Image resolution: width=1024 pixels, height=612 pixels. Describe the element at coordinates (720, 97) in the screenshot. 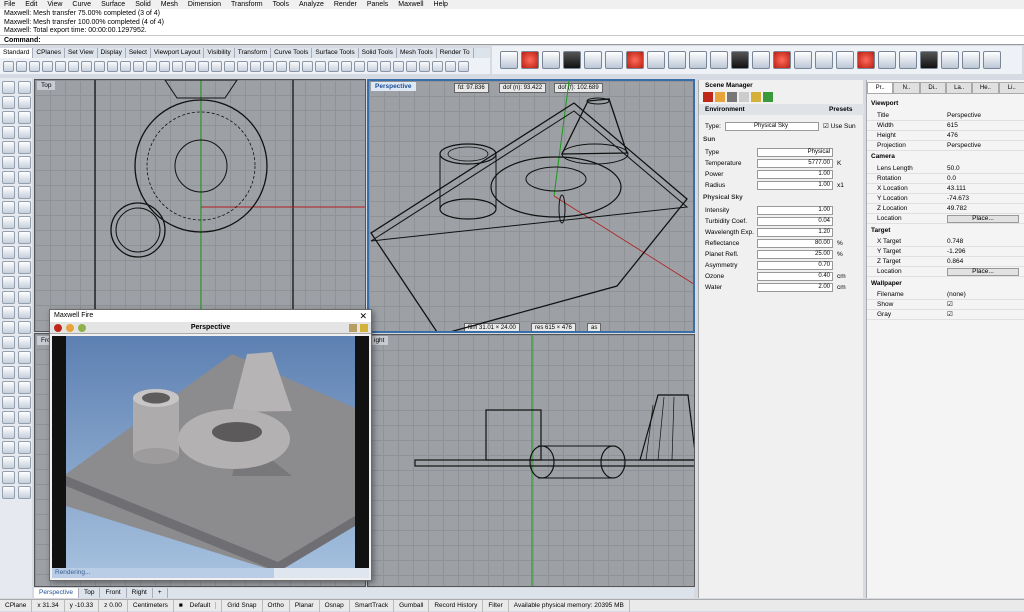

I see `tab-material-icon` at that location.